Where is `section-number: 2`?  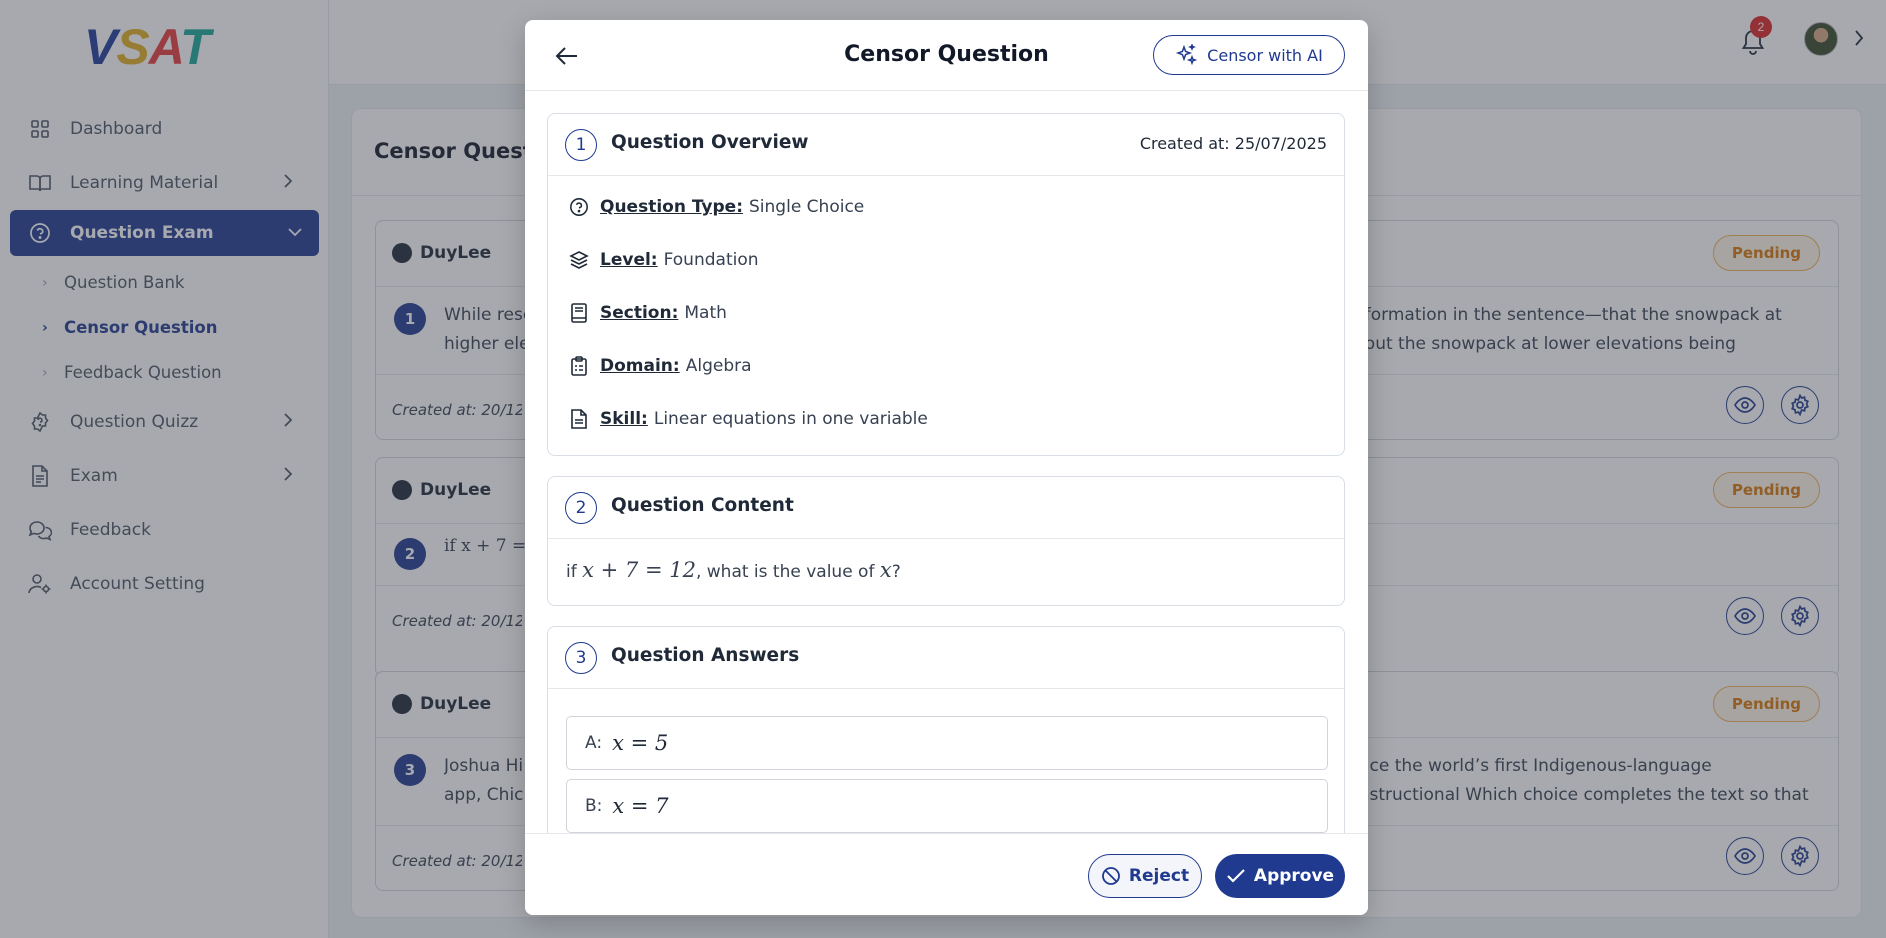 section-number: 2 is located at coordinates (581, 508).